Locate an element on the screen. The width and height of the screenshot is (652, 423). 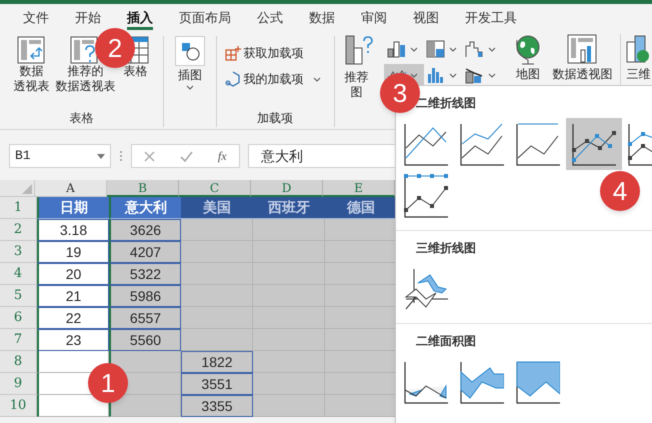
stacked-line-chart-icon is located at coordinates (482, 144).